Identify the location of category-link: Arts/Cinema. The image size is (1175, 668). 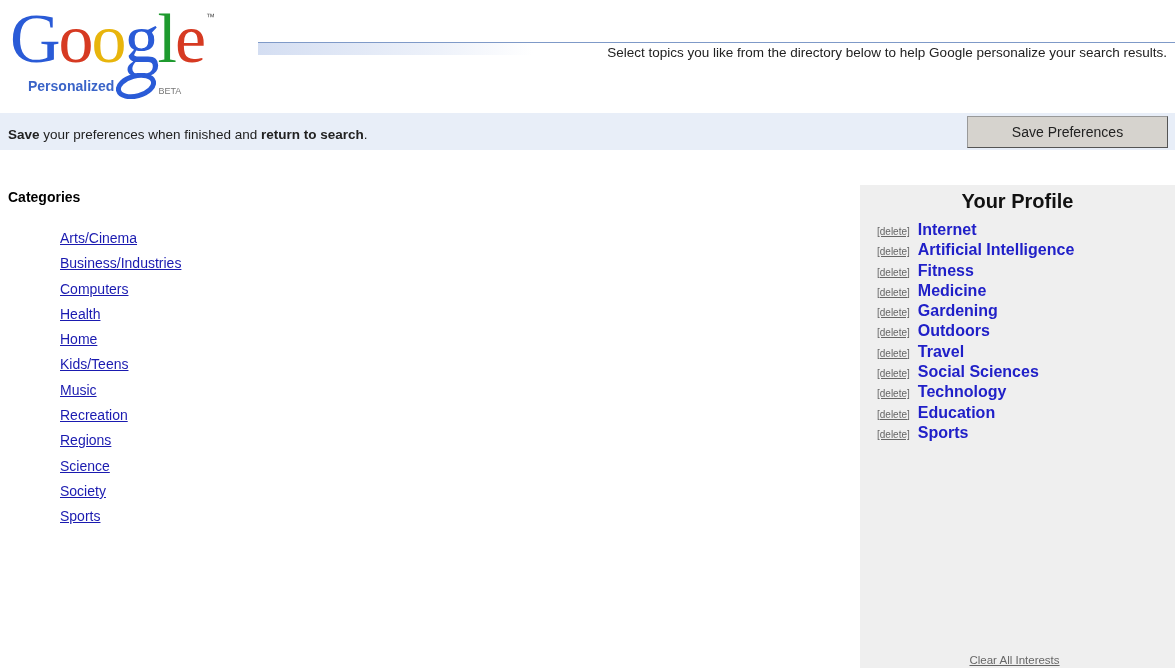
(99, 238).